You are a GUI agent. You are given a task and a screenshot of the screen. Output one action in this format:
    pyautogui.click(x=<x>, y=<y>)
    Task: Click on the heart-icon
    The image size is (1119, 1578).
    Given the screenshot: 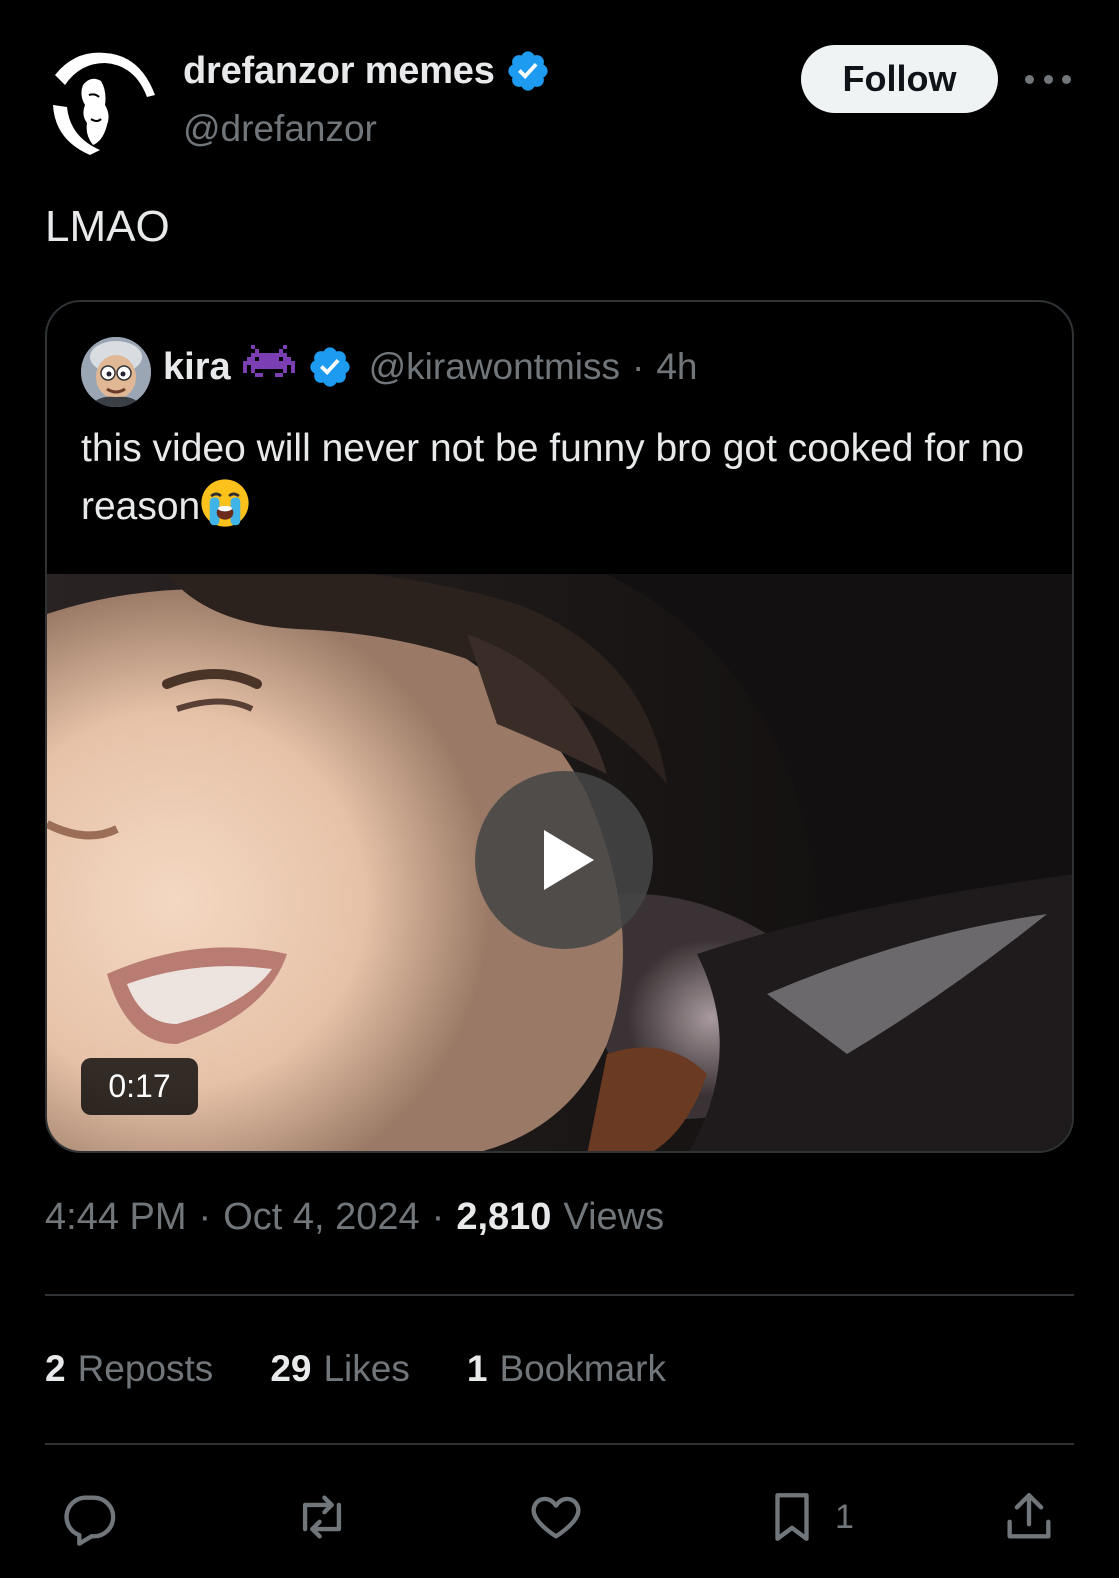 What is the action you would take?
    pyautogui.click(x=556, y=1517)
    